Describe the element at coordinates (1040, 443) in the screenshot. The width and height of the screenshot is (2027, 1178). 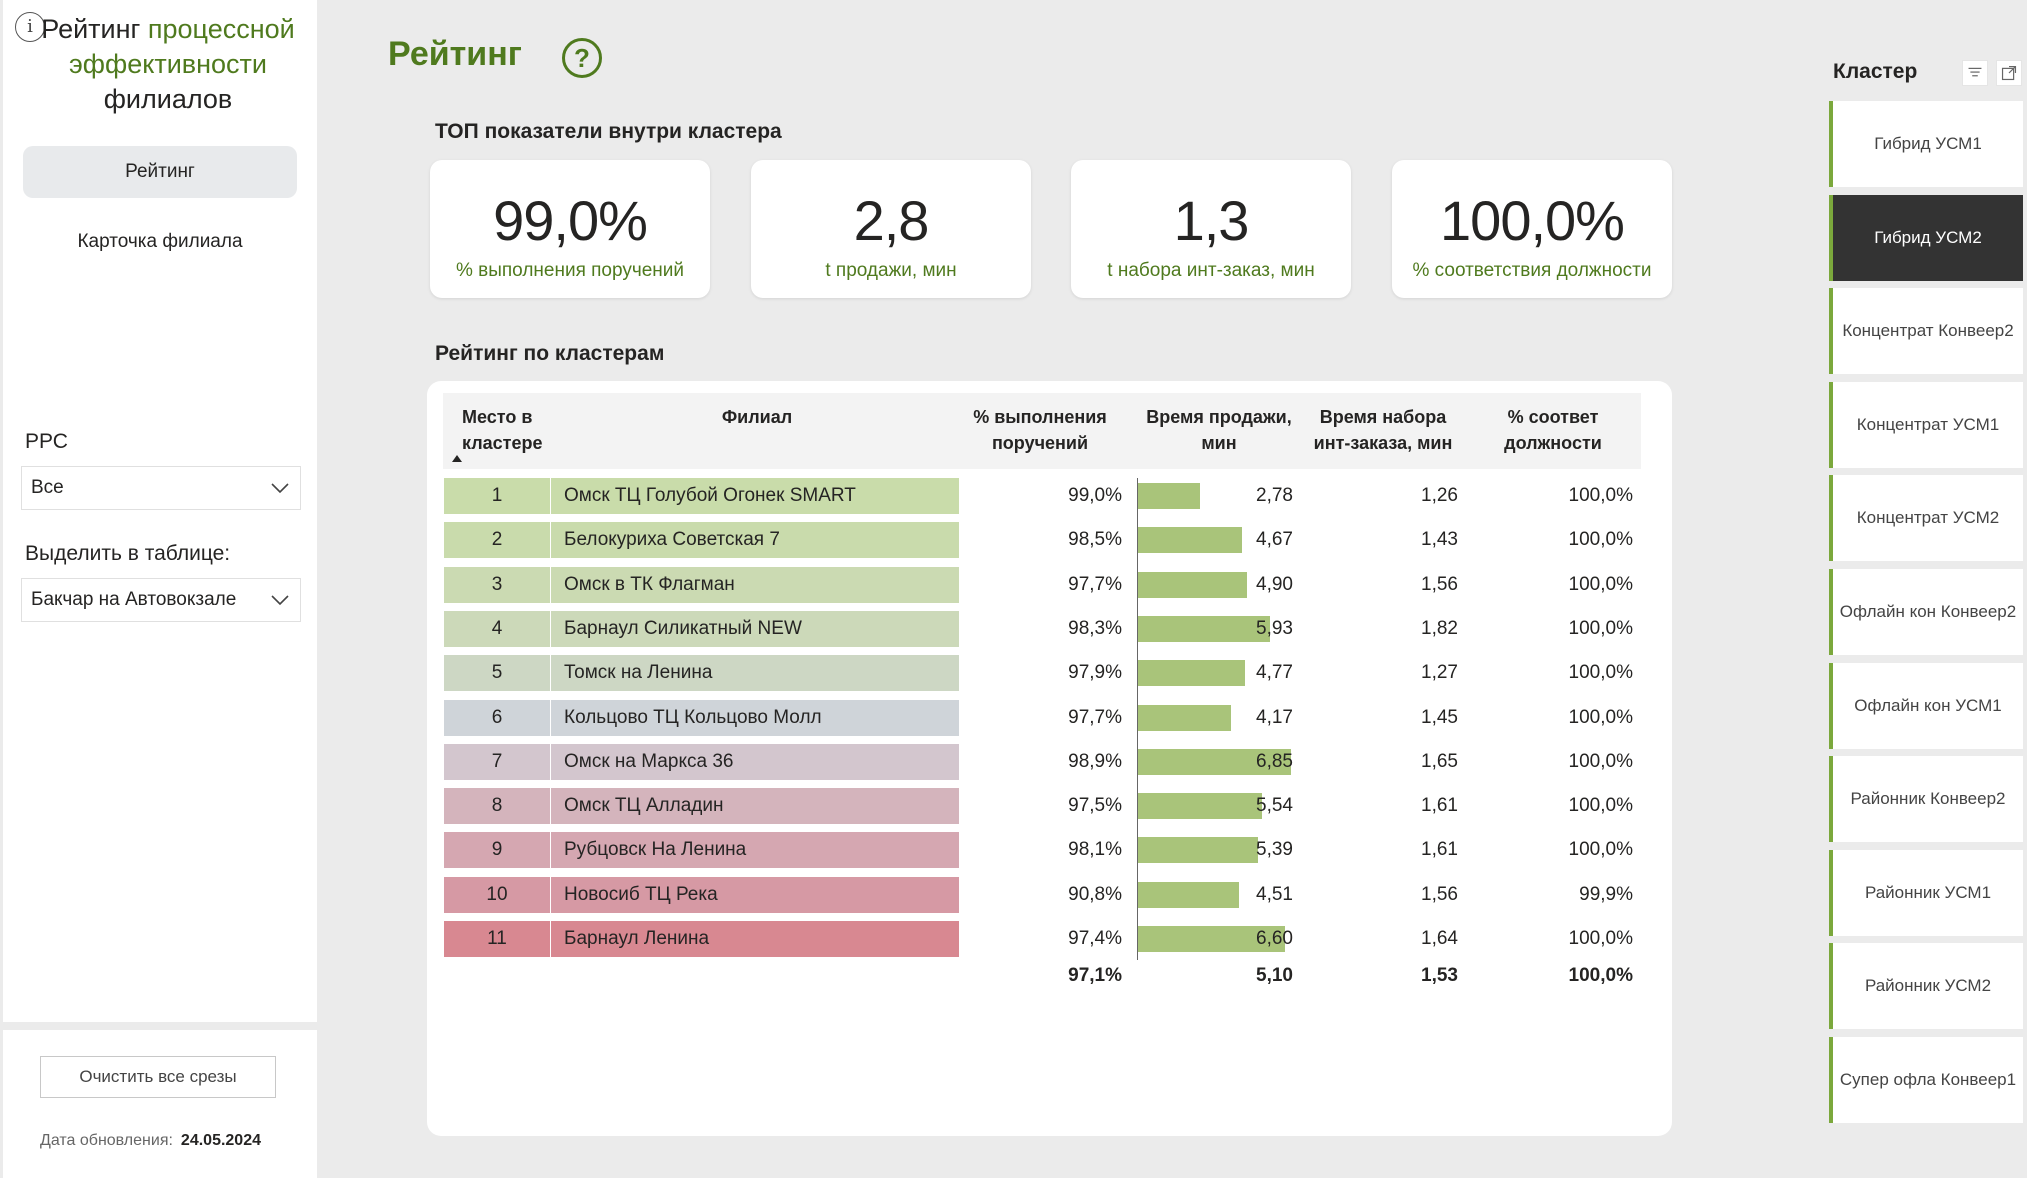
I see `col-header-completion-line2: поручений` at that location.